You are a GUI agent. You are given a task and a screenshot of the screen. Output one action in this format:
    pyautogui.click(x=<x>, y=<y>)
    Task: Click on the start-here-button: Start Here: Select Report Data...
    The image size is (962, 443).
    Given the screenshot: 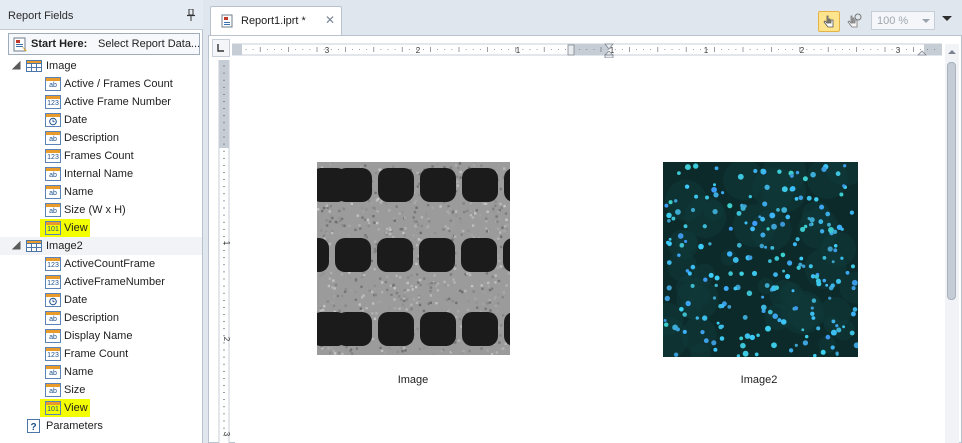 What is the action you would take?
    pyautogui.click(x=104, y=44)
    